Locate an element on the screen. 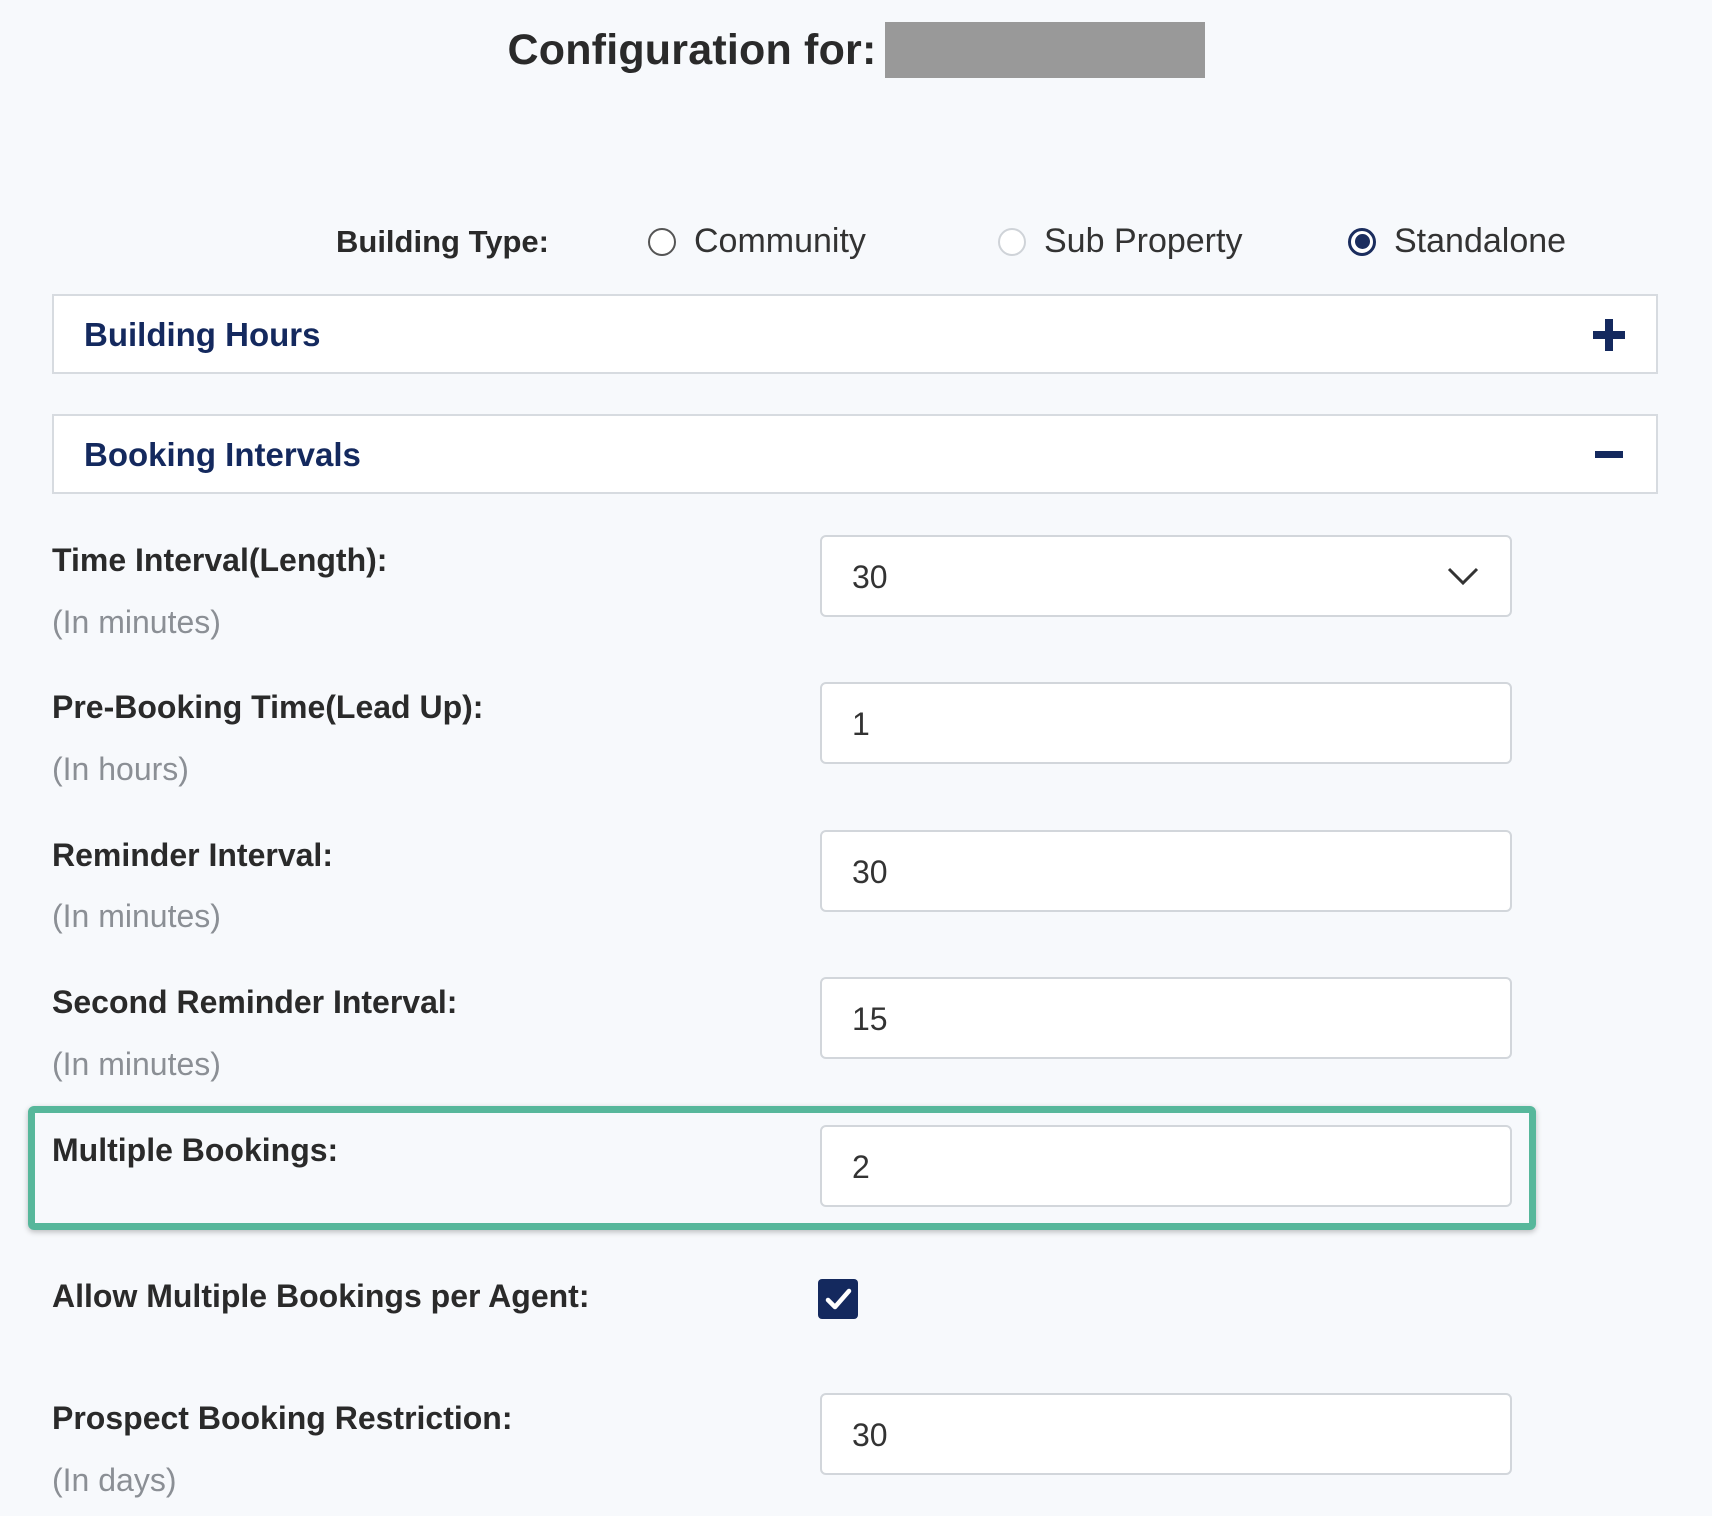 The width and height of the screenshot is (1712, 1516). time-interval-hint: (In minutes) is located at coordinates (136, 622).